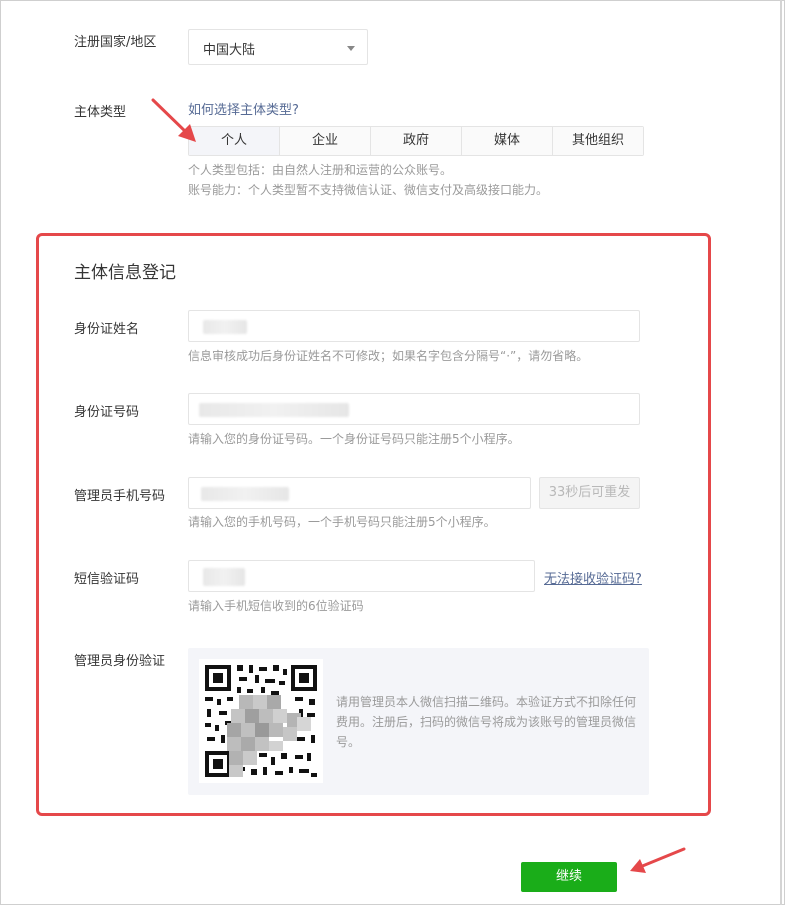 The height and width of the screenshot is (905, 785). Describe the element at coordinates (414, 326) in the screenshot. I see `id-name-input` at that location.